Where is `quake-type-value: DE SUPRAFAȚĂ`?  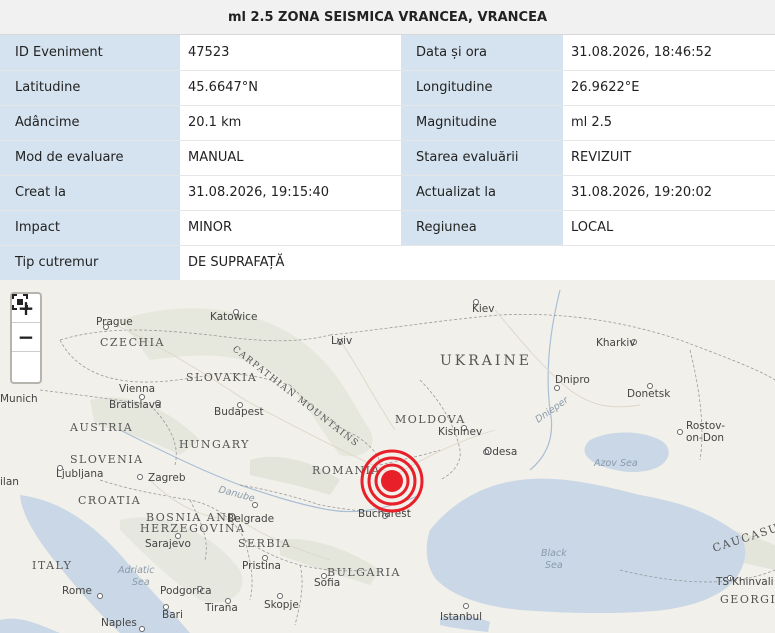
quake-type-value: DE SUPRAFAȚĂ is located at coordinates (477, 263).